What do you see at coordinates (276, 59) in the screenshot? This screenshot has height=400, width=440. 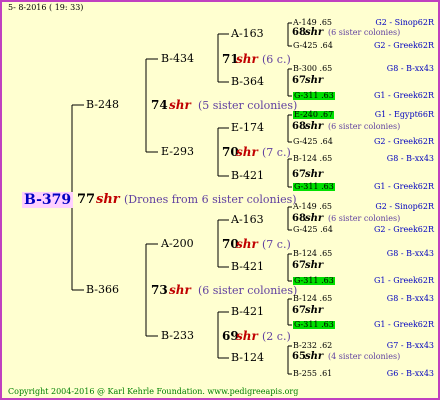 I see `gen2-note: (6 c.)` at bounding box center [276, 59].